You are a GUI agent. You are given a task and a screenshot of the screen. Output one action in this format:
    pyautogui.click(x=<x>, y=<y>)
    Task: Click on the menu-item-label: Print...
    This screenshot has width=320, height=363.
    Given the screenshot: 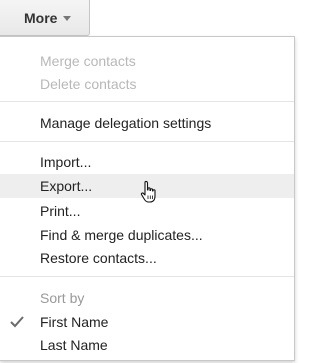 What is the action you would take?
    pyautogui.click(x=60, y=211)
    